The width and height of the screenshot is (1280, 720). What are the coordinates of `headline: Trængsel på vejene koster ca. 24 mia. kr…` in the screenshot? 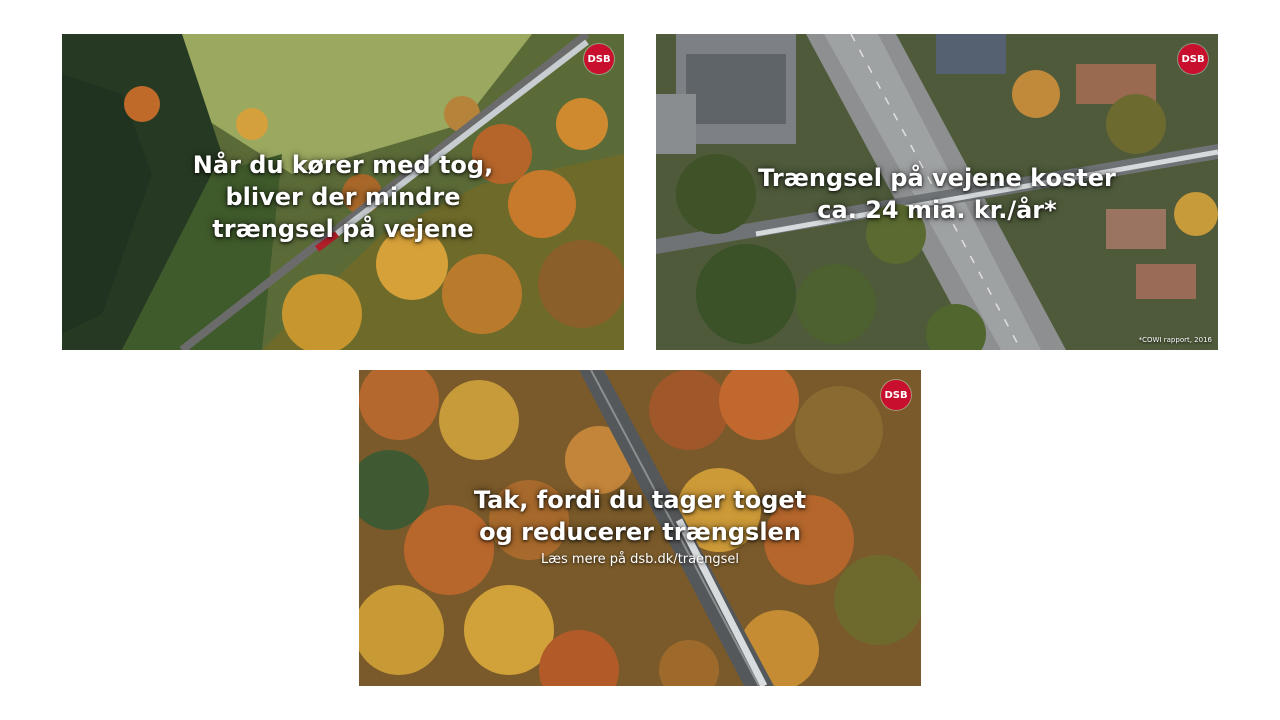 It's located at (937, 194).